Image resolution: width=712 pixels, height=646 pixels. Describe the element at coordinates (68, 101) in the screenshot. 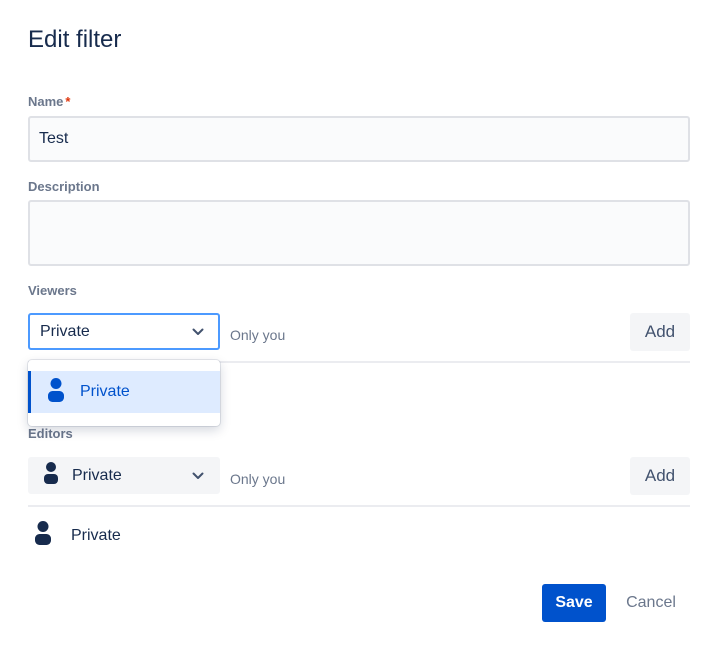

I see `required-marker: *` at that location.